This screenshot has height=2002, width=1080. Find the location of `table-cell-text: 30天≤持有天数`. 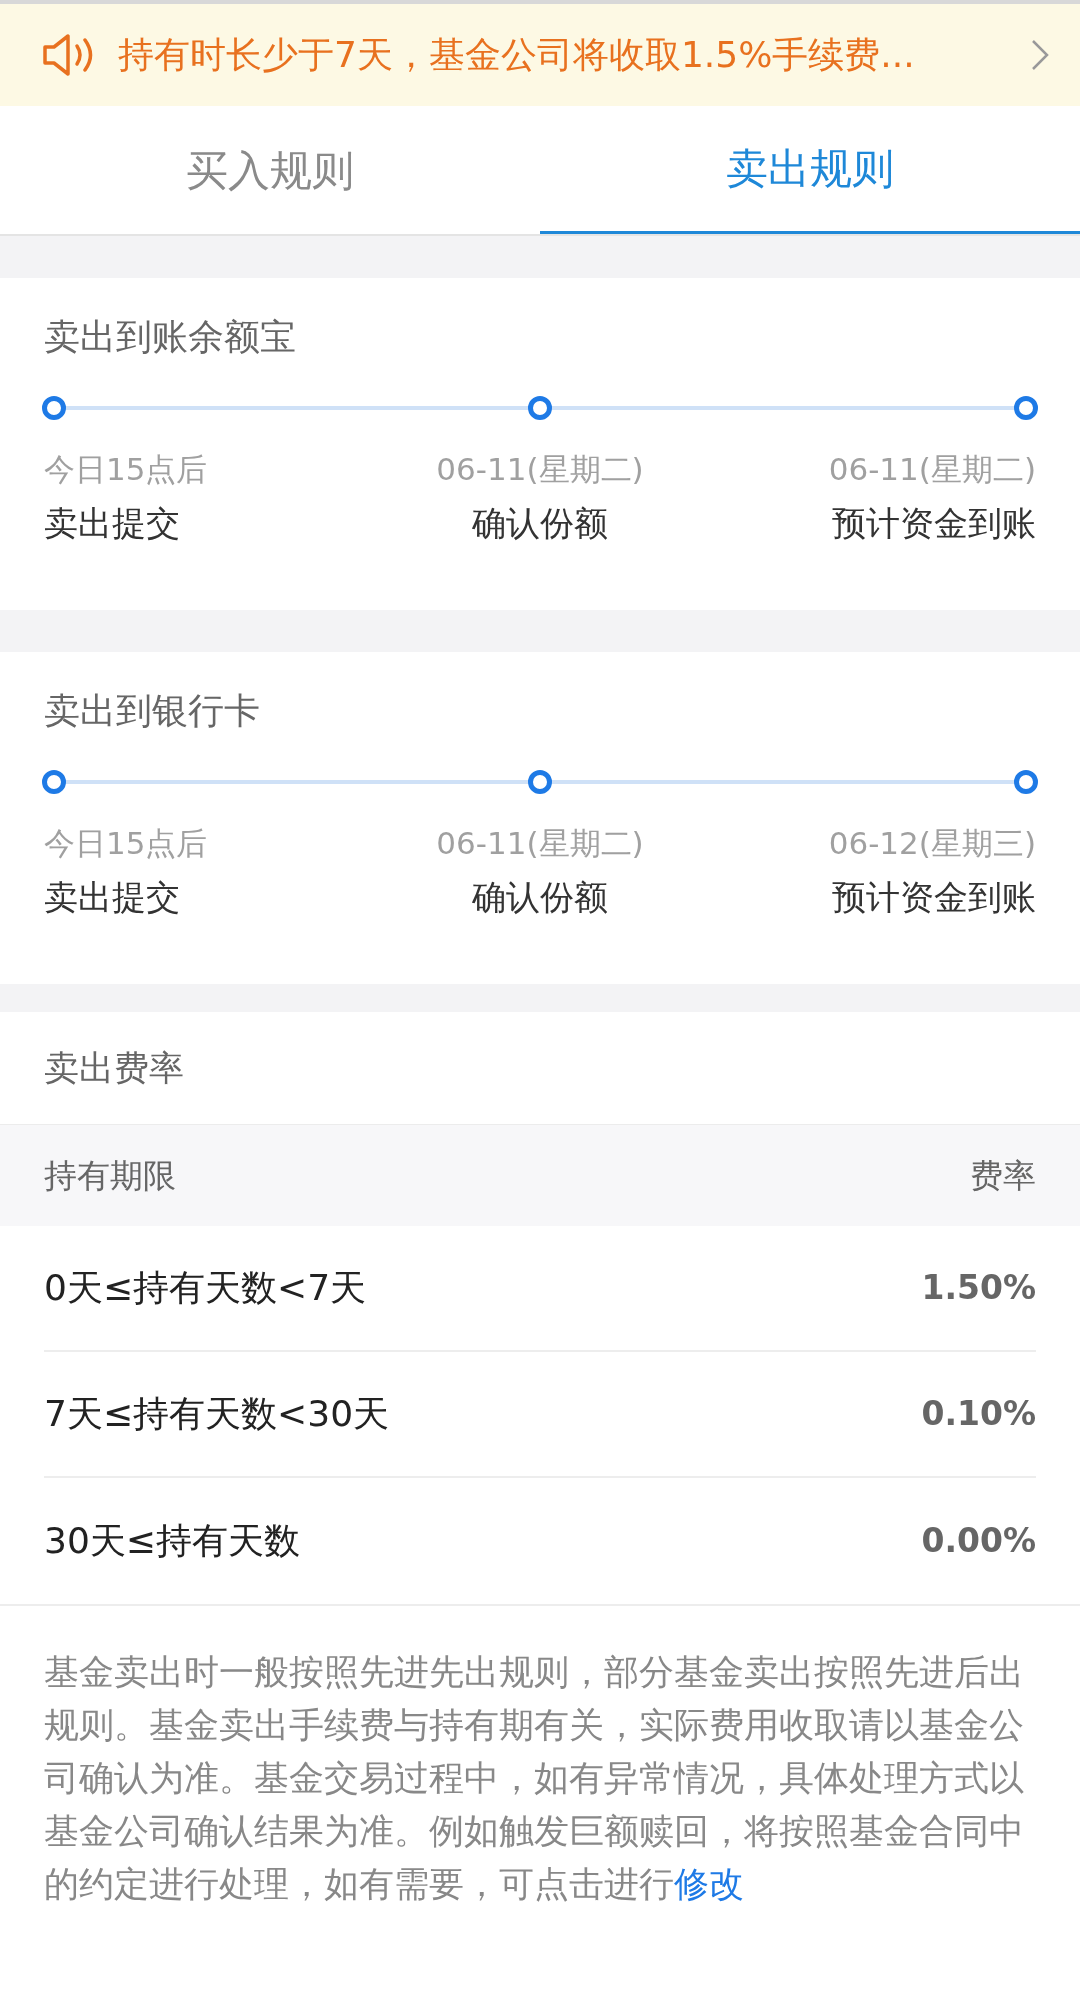

table-cell-text: 30天≤持有天数 is located at coordinates (172, 1541).